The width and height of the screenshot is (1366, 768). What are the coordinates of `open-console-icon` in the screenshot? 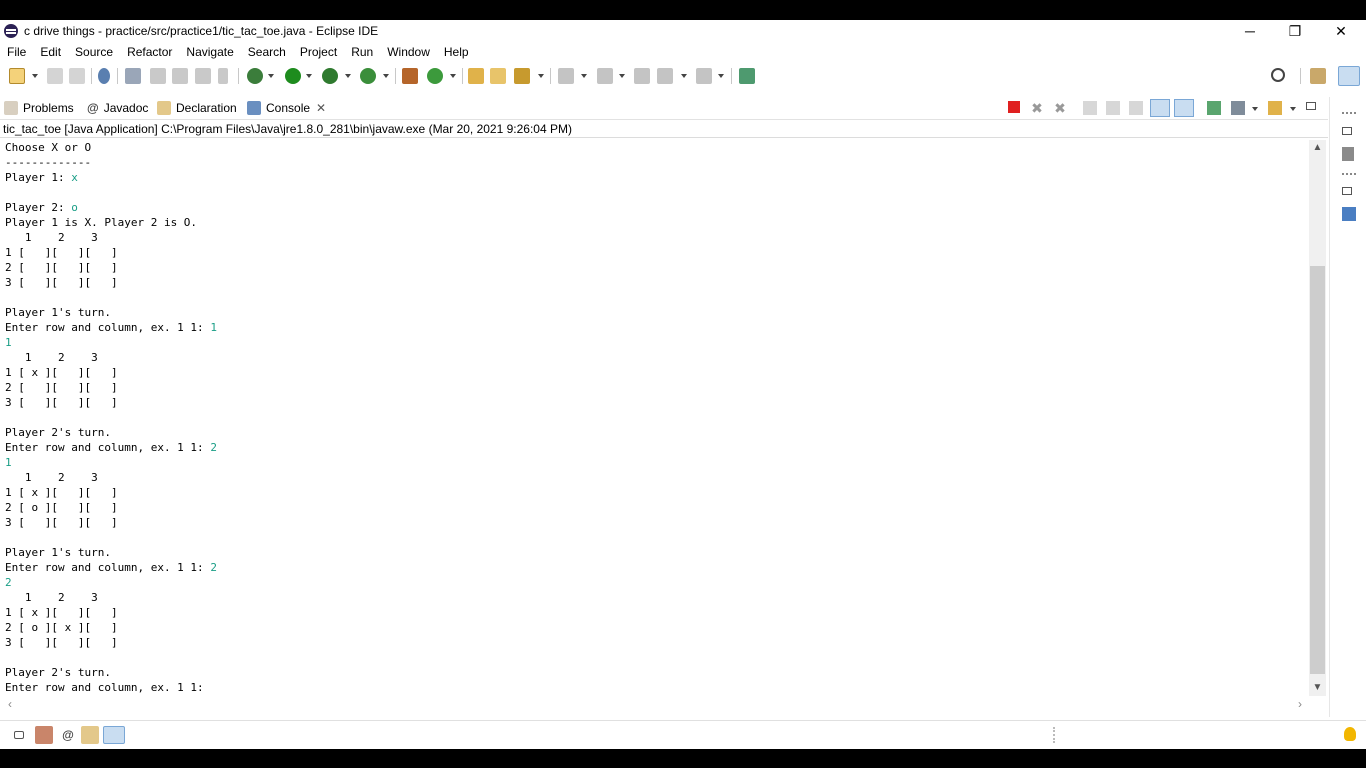 It's located at (1275, 108).